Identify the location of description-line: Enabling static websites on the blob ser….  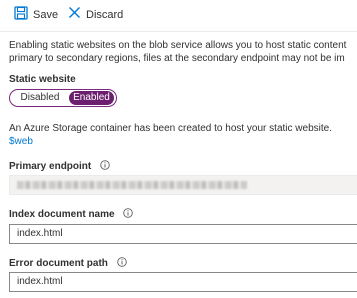
(178, 45).